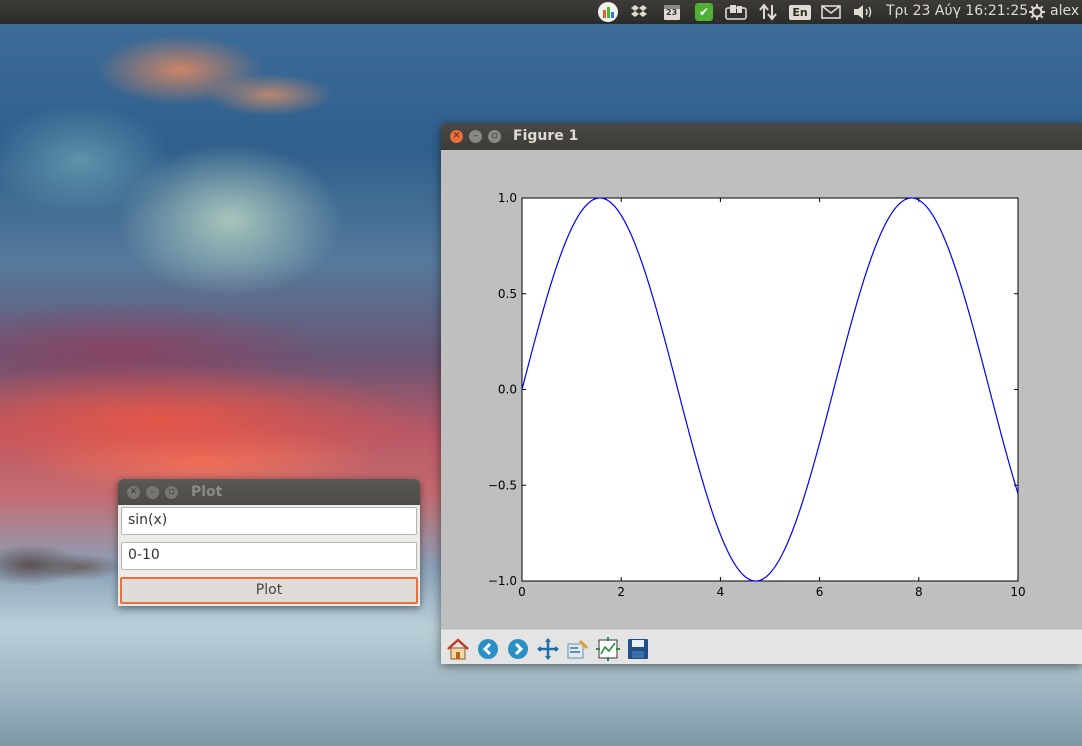  Describe the element at coordinates (768, 12) in the screenshot. I see `network-updown-icon` at that location.